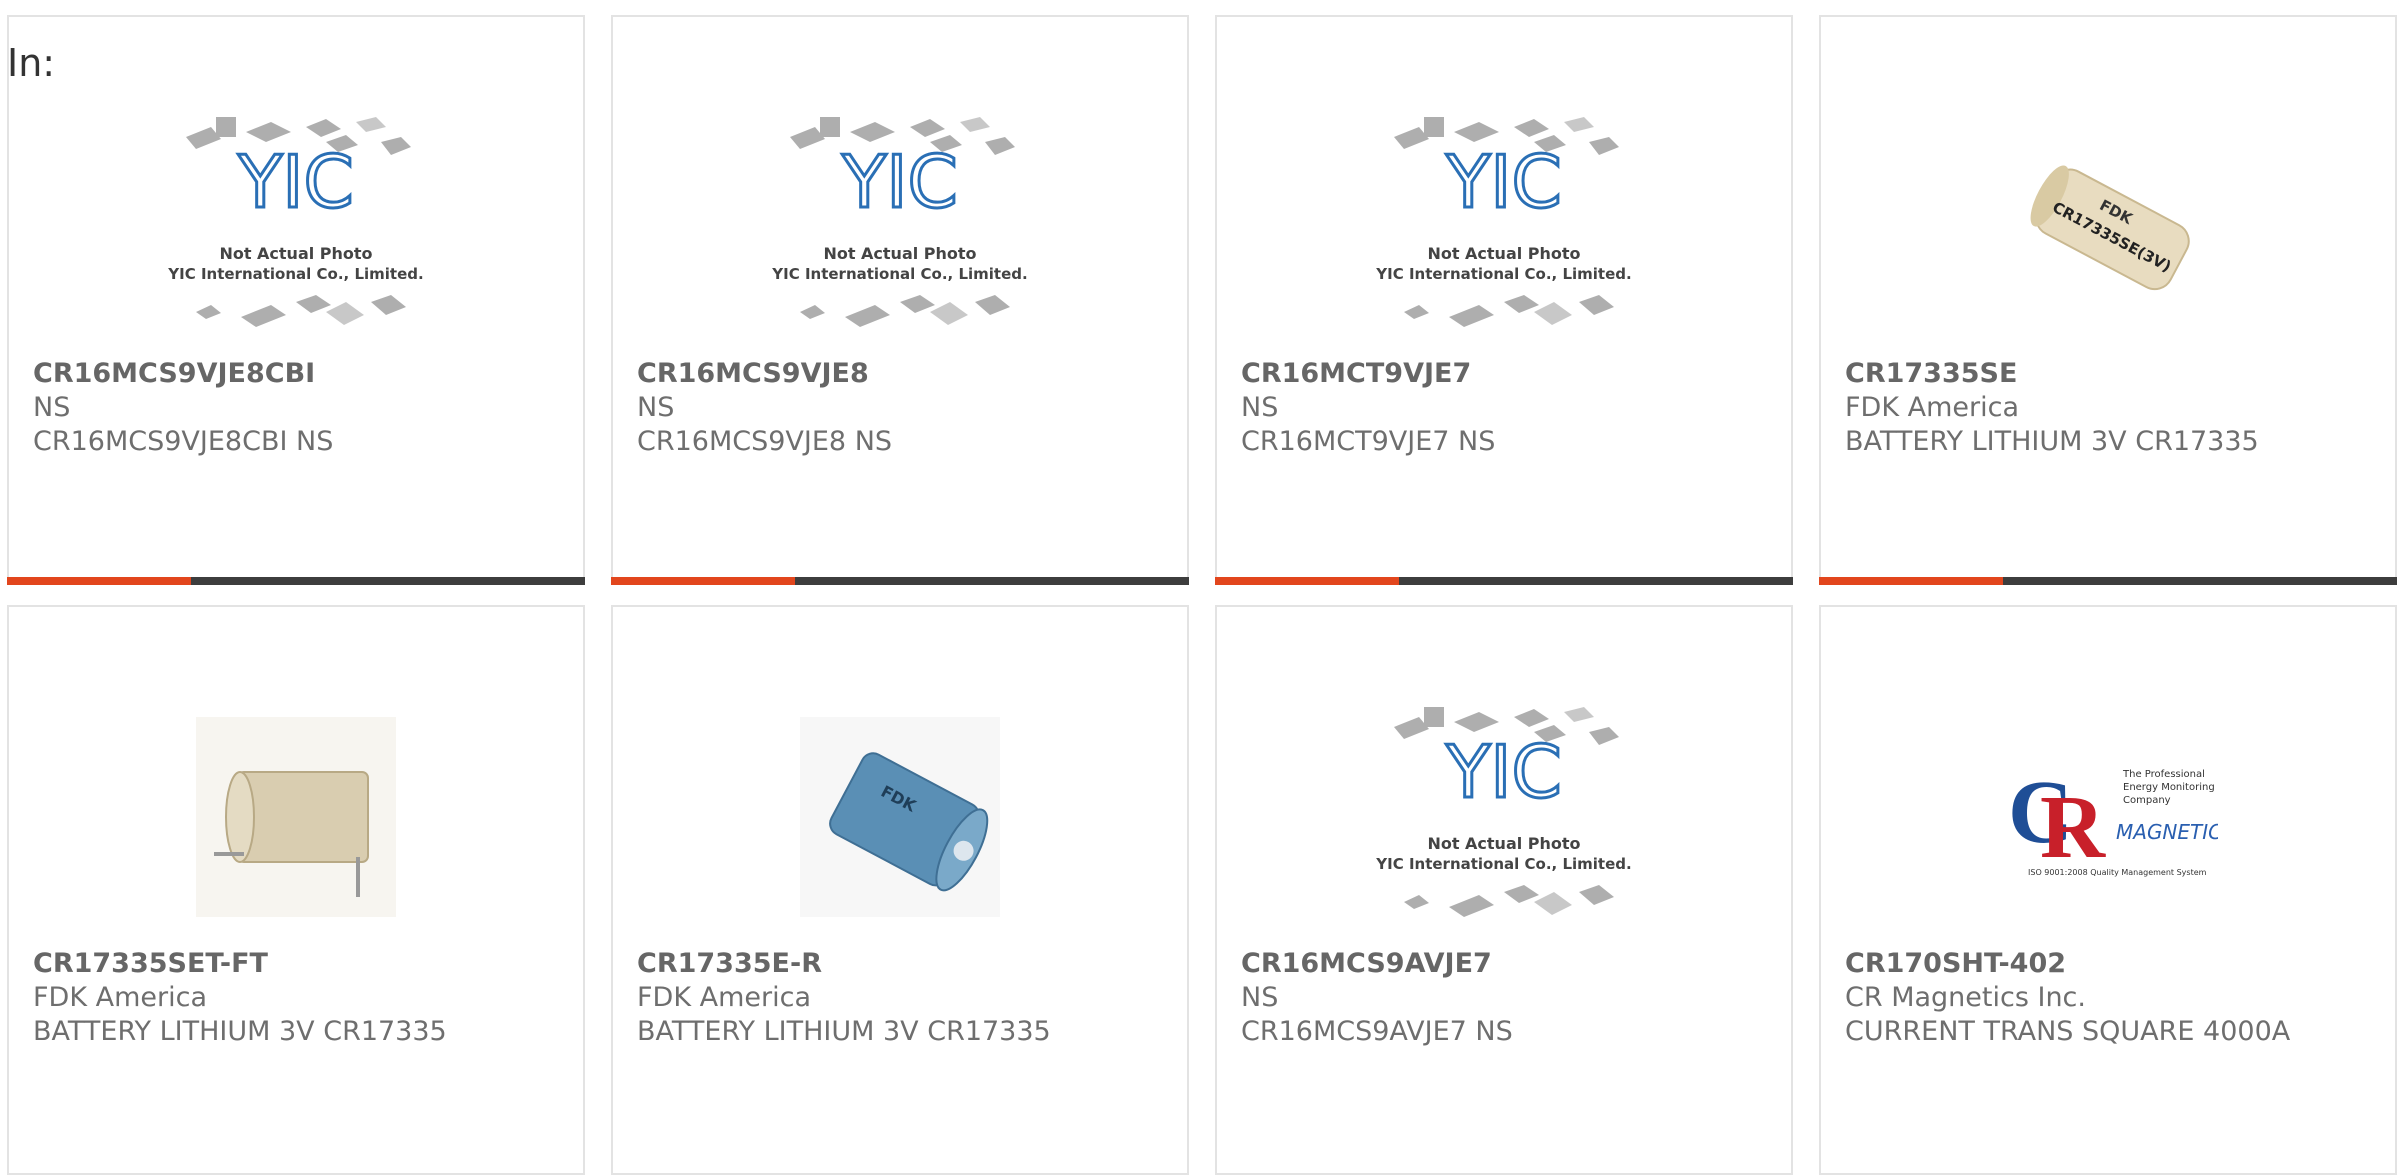 The width and height of the screenshot is (2400, 1175). I want to click on part-number-link: CR170SHT-402, so click(2110, 964).